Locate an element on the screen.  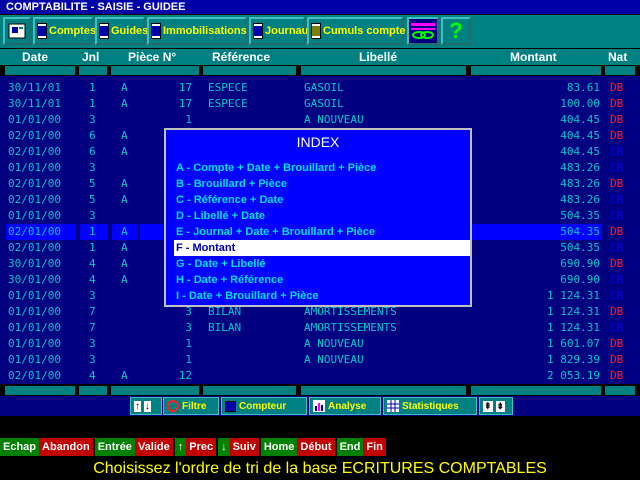
table-row: 02/01/00 4 A 12 2 053.19 DB is located at coordinates (320, 376).